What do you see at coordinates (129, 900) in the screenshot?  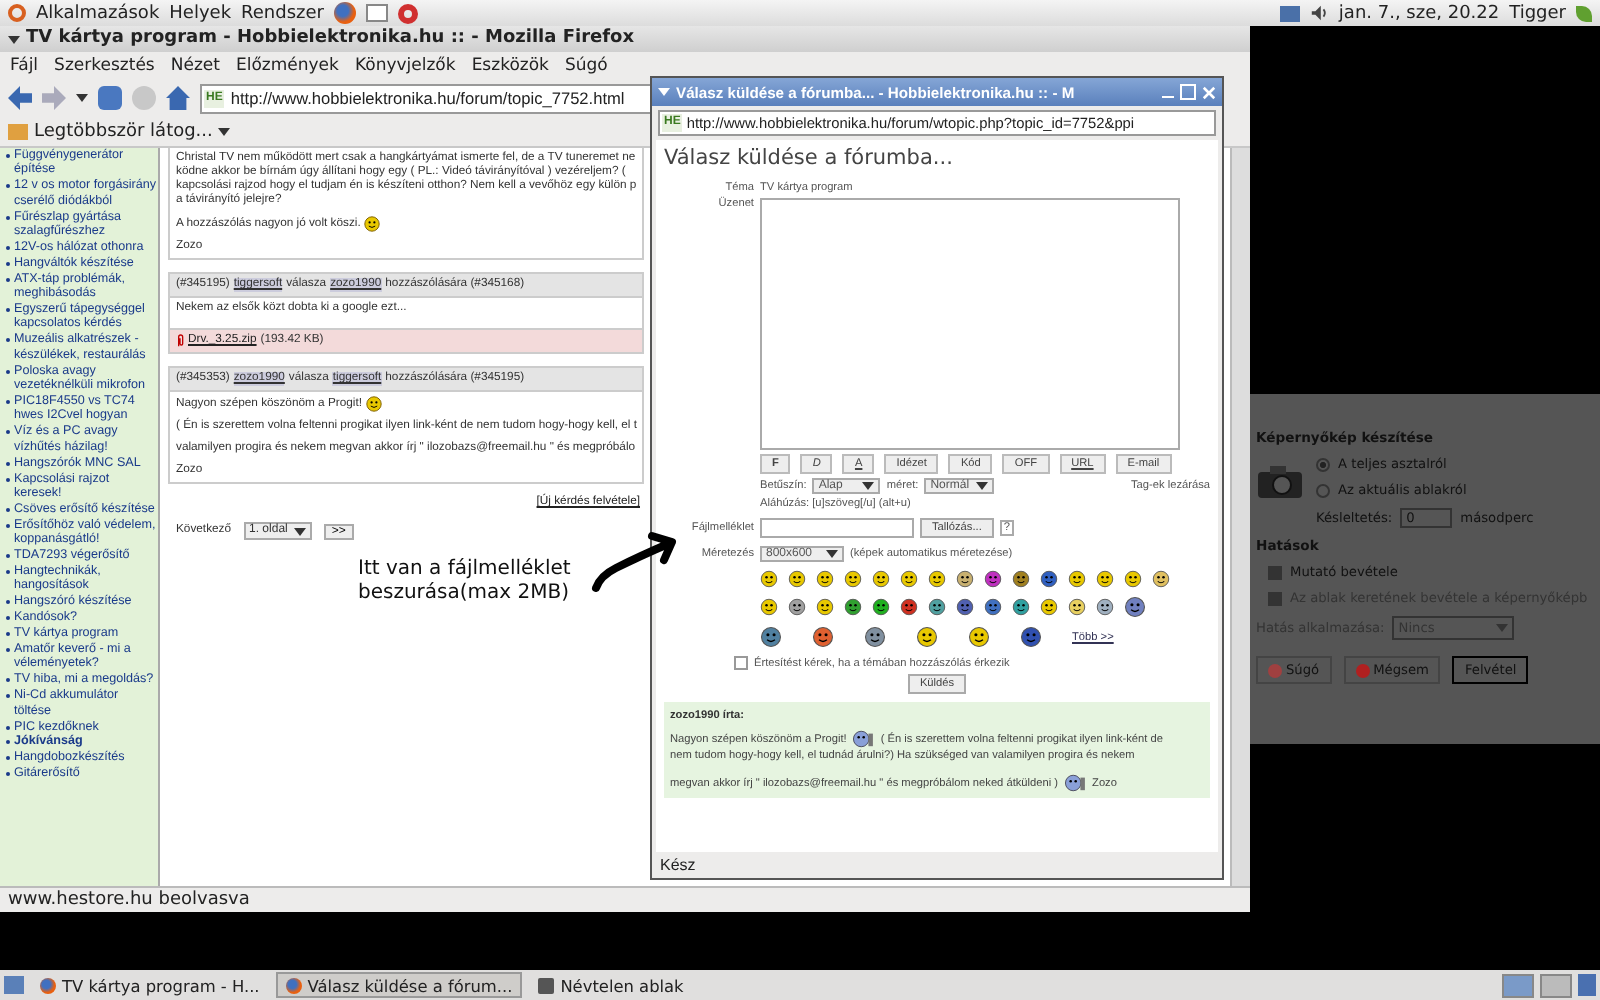 I see `status-text: www.hestore.hu beolvasva` at bounding box center [129, 900].